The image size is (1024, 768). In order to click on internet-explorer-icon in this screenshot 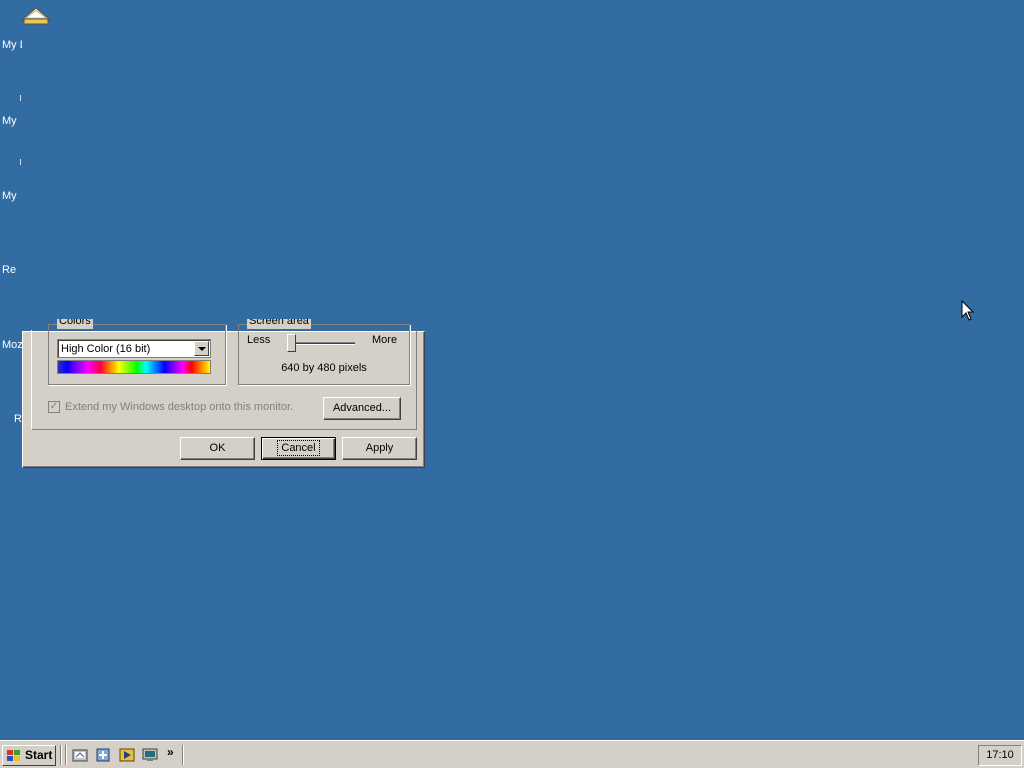, I will do `click(103, 755)`.